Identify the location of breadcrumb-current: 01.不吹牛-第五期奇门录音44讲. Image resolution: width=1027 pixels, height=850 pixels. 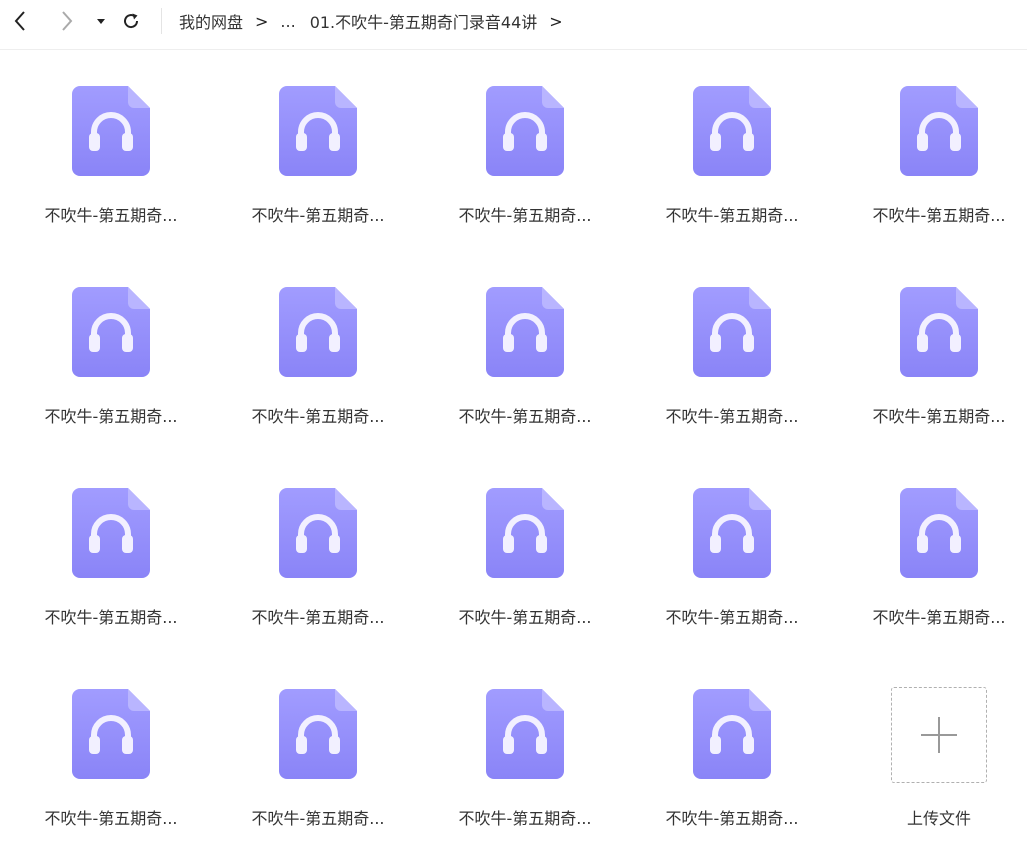
(424, 21).